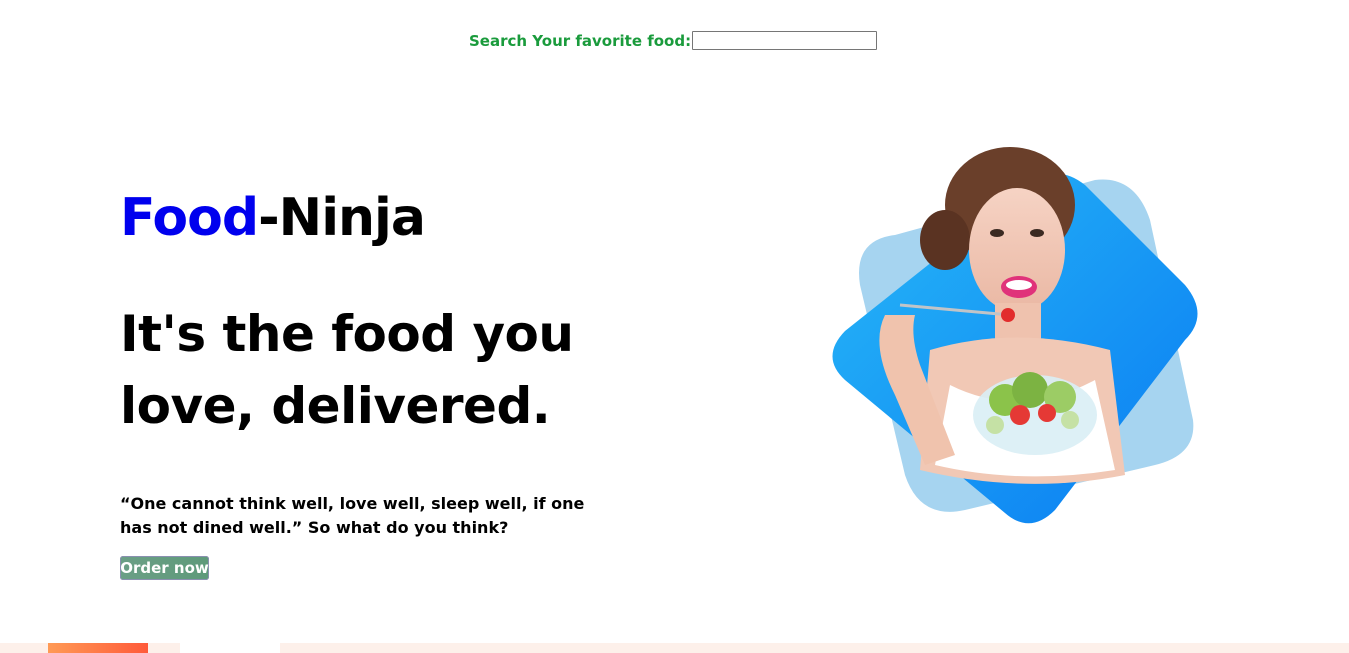  I want to click on brand-ninja: -Ninja, so click(342, 218).